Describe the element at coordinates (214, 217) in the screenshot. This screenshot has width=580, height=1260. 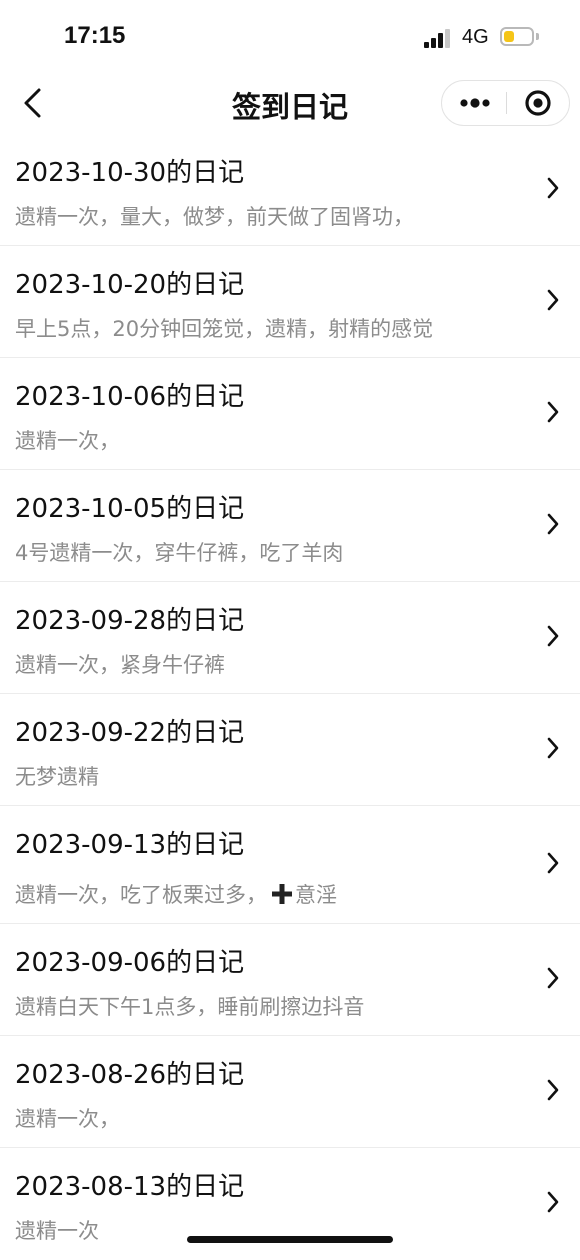
I see `diary-entry-summary: 遗精一次，量大，做梦，前天做了固肾功，` at that location.